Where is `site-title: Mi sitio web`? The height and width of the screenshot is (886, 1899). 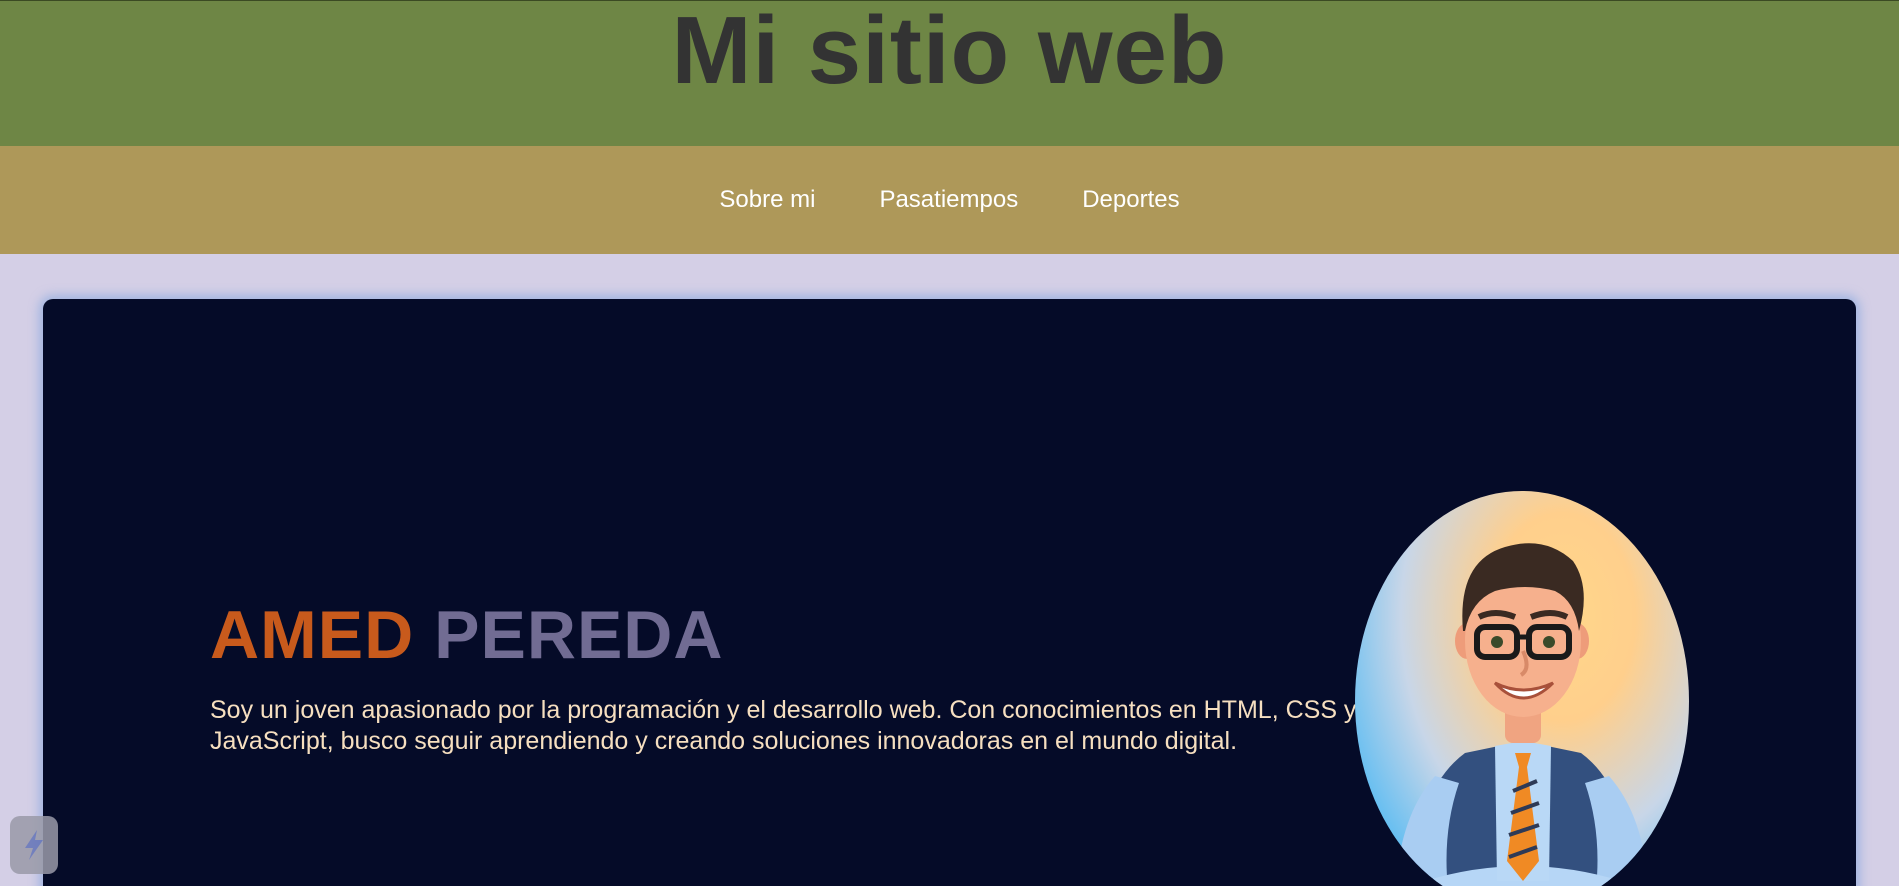 site-title: Mi sitio web is located at coordinates (949, 52).